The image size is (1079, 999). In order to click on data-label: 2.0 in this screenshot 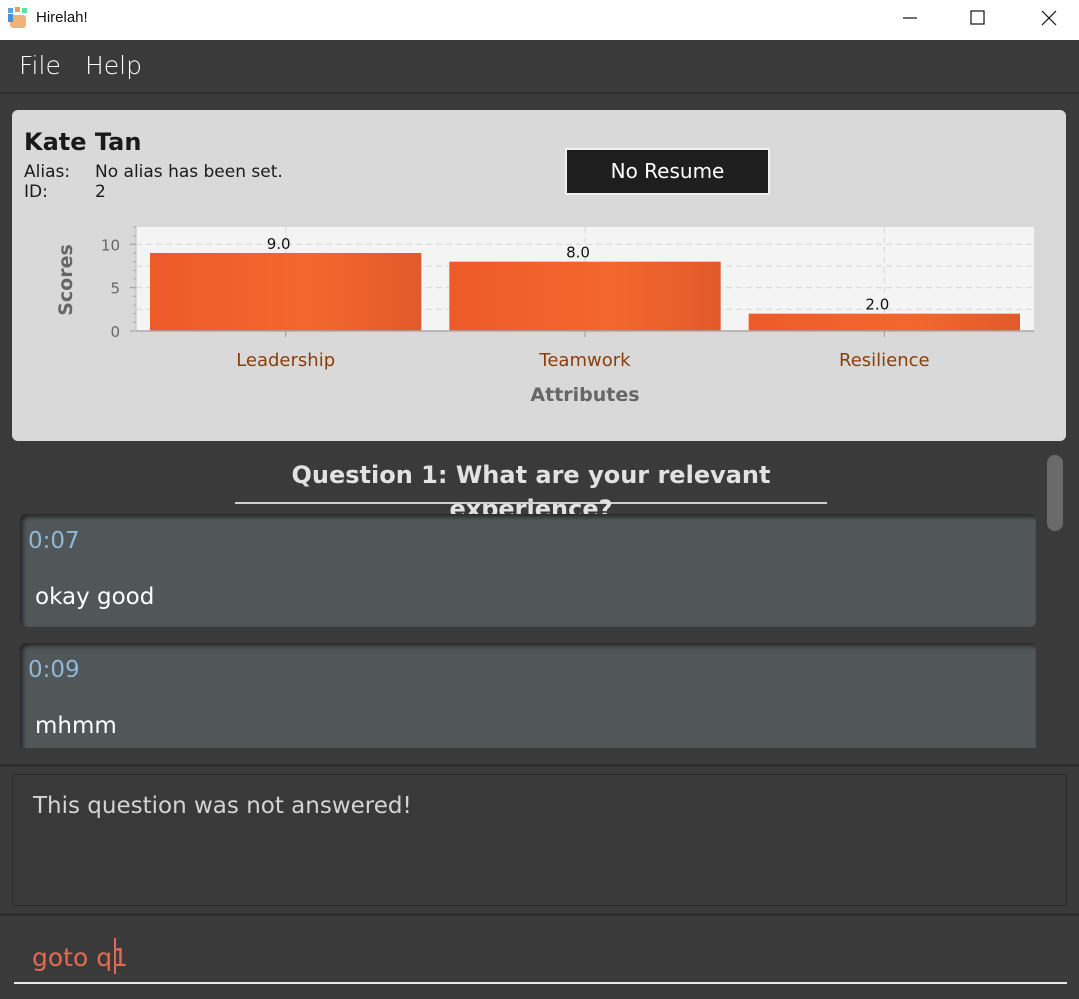, I will do `click(877, 305)`.